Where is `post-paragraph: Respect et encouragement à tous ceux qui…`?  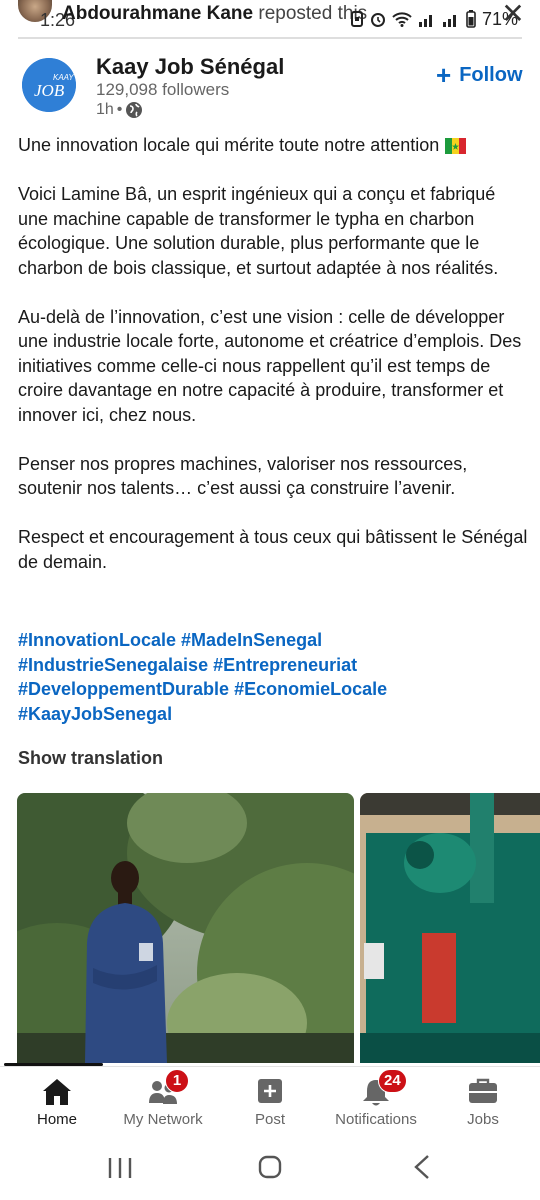
post-paragraph: Respect et encouragement à tous ceux qui… is located at coordinates (273, 549).